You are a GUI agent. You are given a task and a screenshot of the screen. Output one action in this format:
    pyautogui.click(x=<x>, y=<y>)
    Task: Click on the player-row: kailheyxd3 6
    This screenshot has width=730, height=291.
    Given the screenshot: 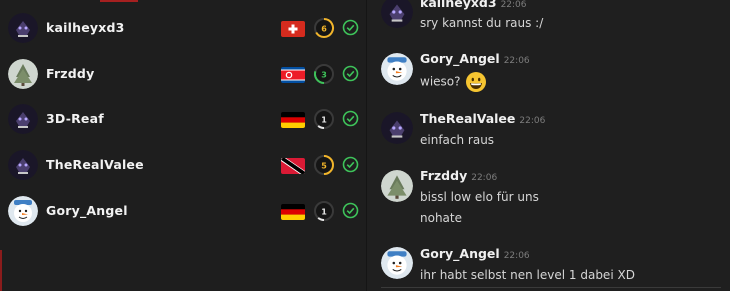 What is the action you would take?
    pyautogui.click(x=183, y=36)
    